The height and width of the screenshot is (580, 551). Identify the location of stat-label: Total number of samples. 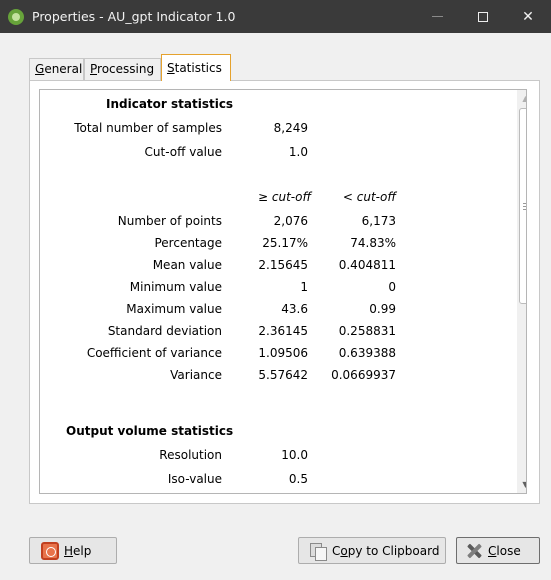
(148, 128).